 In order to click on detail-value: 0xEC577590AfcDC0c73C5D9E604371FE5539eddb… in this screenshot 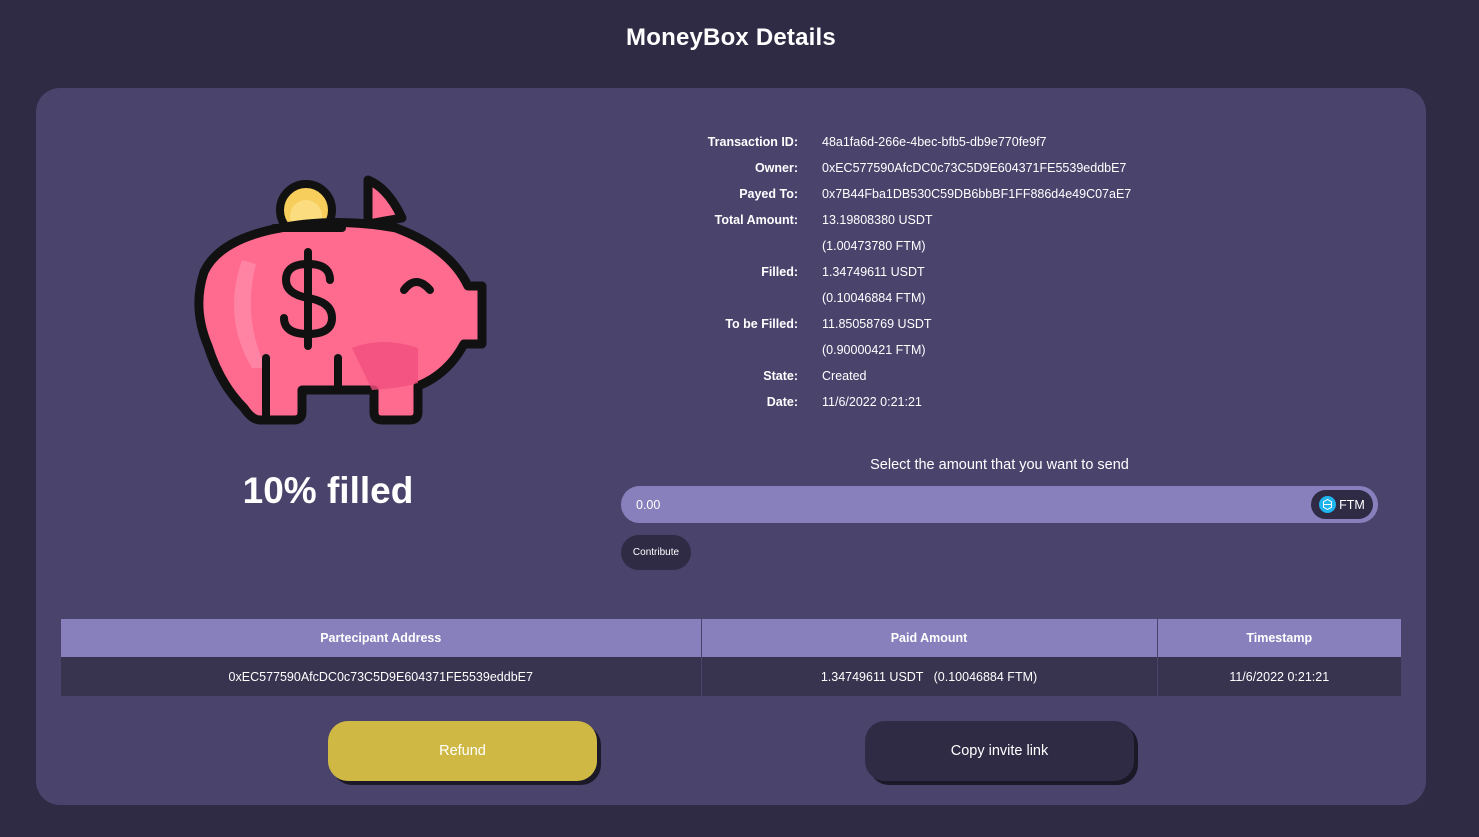, I will do `click(974, 168)`.